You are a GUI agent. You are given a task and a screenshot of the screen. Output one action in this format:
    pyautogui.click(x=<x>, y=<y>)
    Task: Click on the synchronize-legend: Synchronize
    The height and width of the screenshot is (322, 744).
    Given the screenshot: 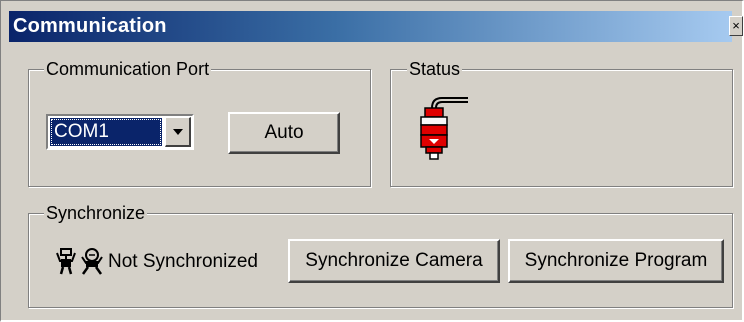 What is the action you would take?
    pyautogui.click(x=96, y=213)
    